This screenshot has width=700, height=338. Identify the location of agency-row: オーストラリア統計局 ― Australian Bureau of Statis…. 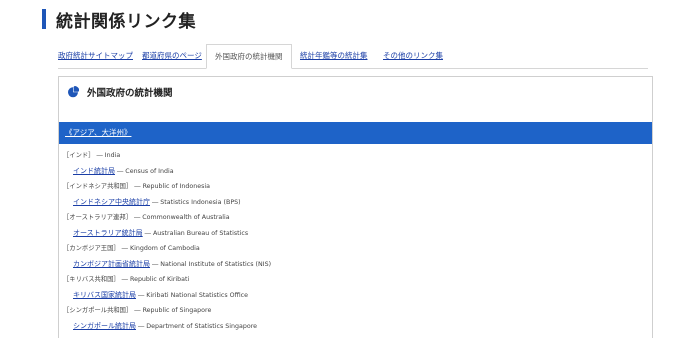
(355, 234).